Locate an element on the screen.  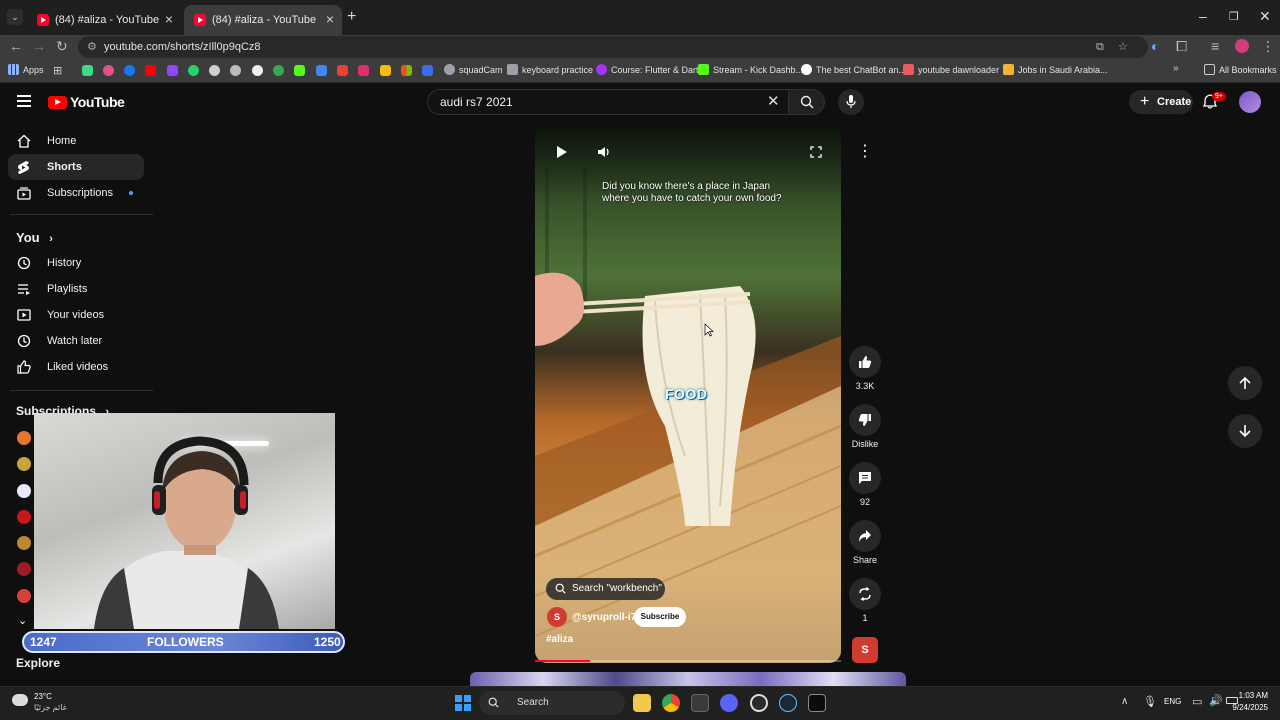
clock: 1:03 AM 9/24/2025 is located at coordinates (1248, 702).